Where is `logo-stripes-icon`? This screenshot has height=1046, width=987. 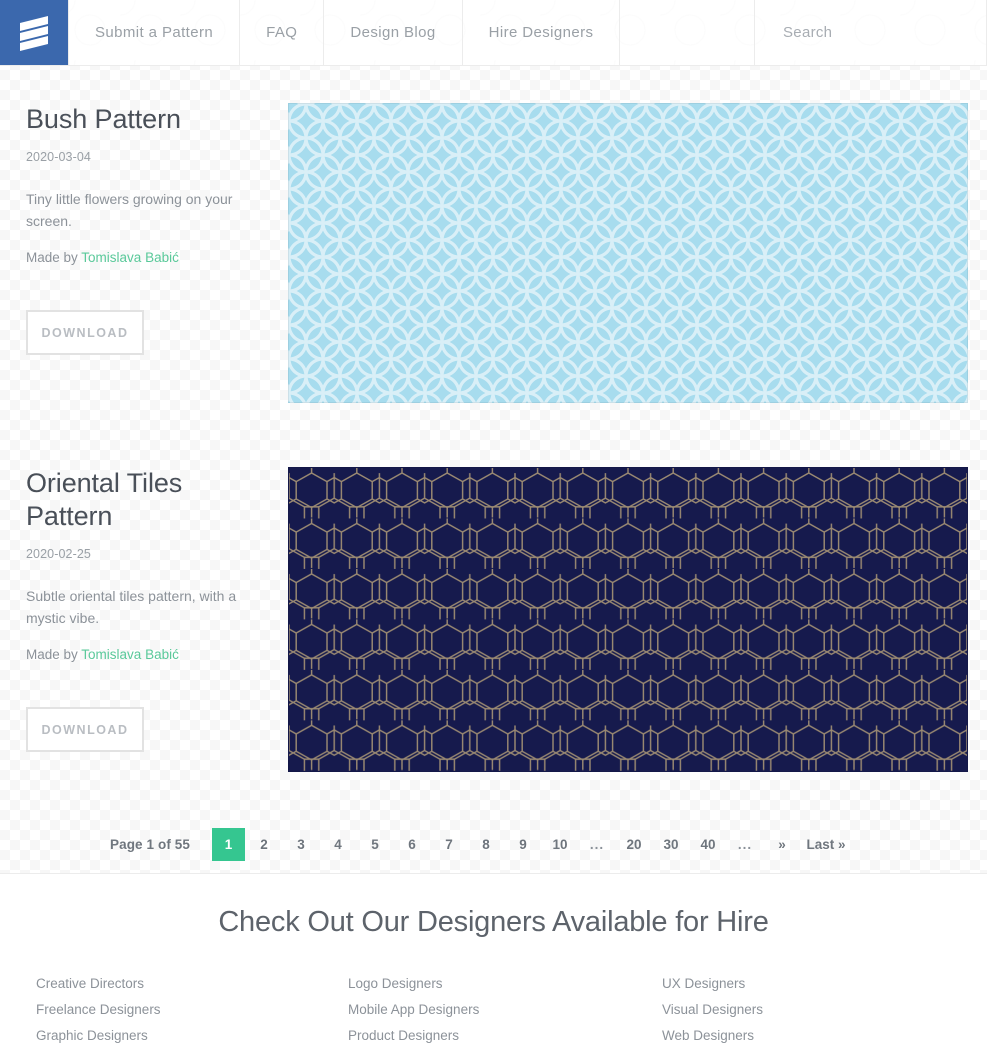 logo-stripes-icon is located at coordinates (34, 33).